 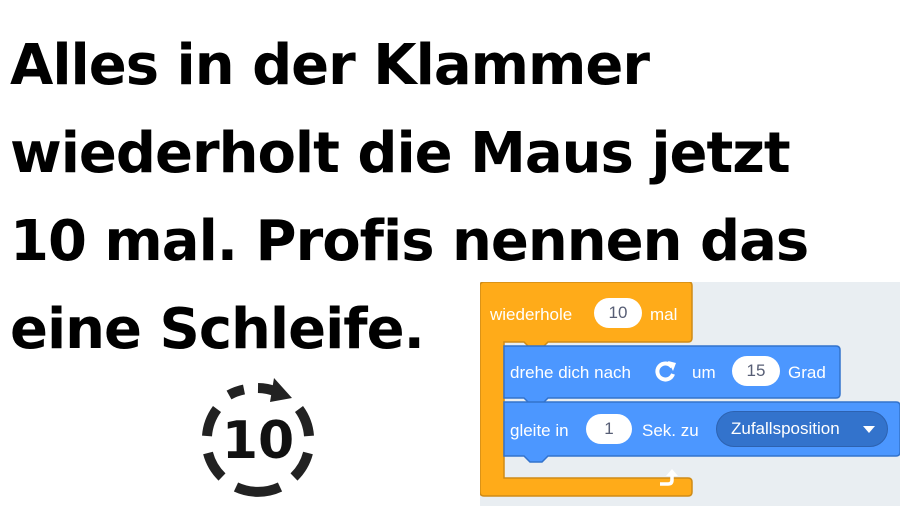 I want to click on turn-label-mid: um, so click(x=704, y=372).